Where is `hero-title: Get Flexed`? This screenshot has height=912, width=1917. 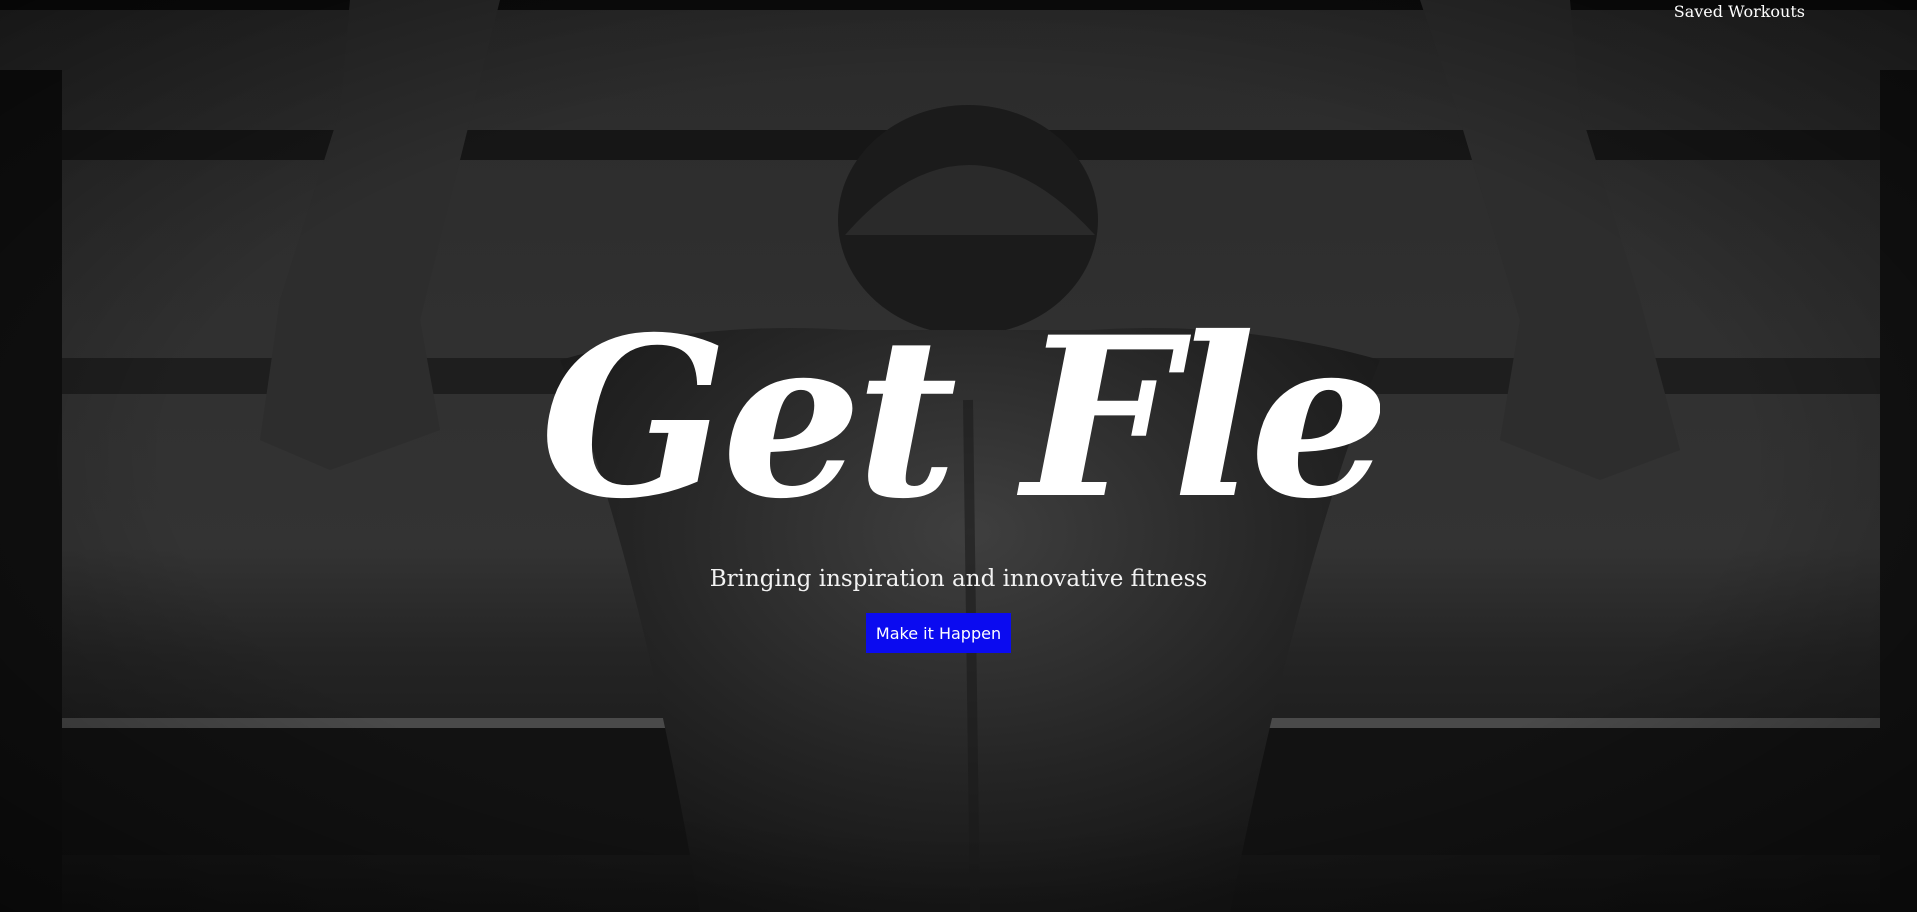 hero-title: Get Flexed is located at coordinates (960, 416).